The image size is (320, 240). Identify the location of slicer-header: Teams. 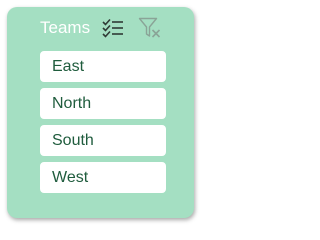
(100, 27).